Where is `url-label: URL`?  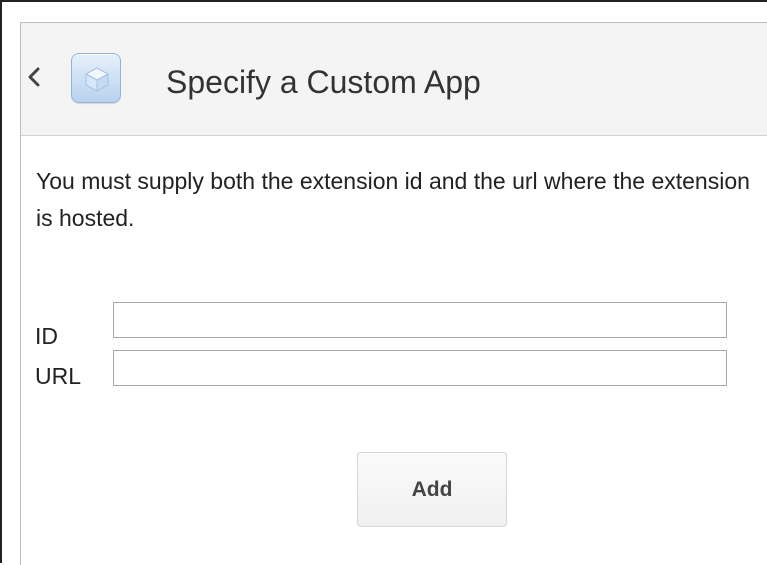 url-label: URL is located at coordinates (58, 376).